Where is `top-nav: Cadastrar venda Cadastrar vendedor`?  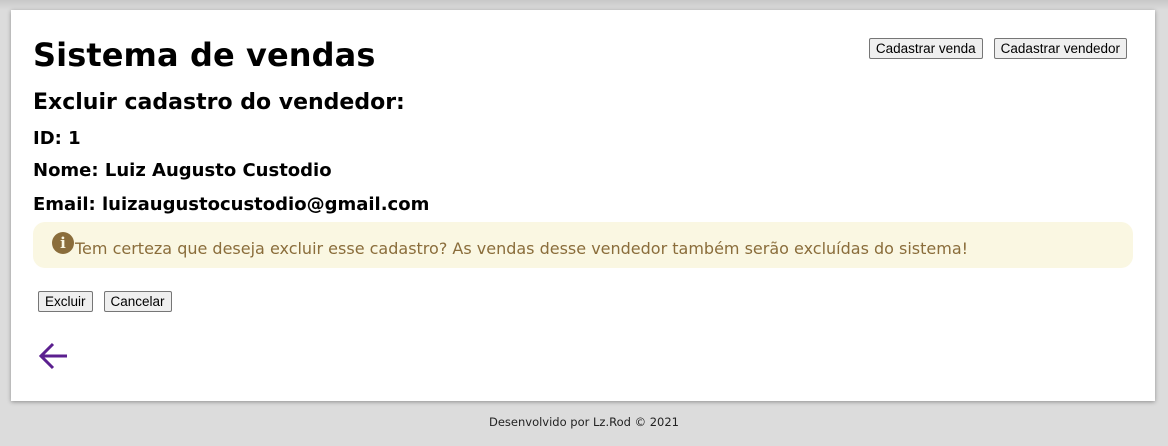 top-nav: Cadastrar venda Cadastrar vendedor is located at coordinates (997, 48).